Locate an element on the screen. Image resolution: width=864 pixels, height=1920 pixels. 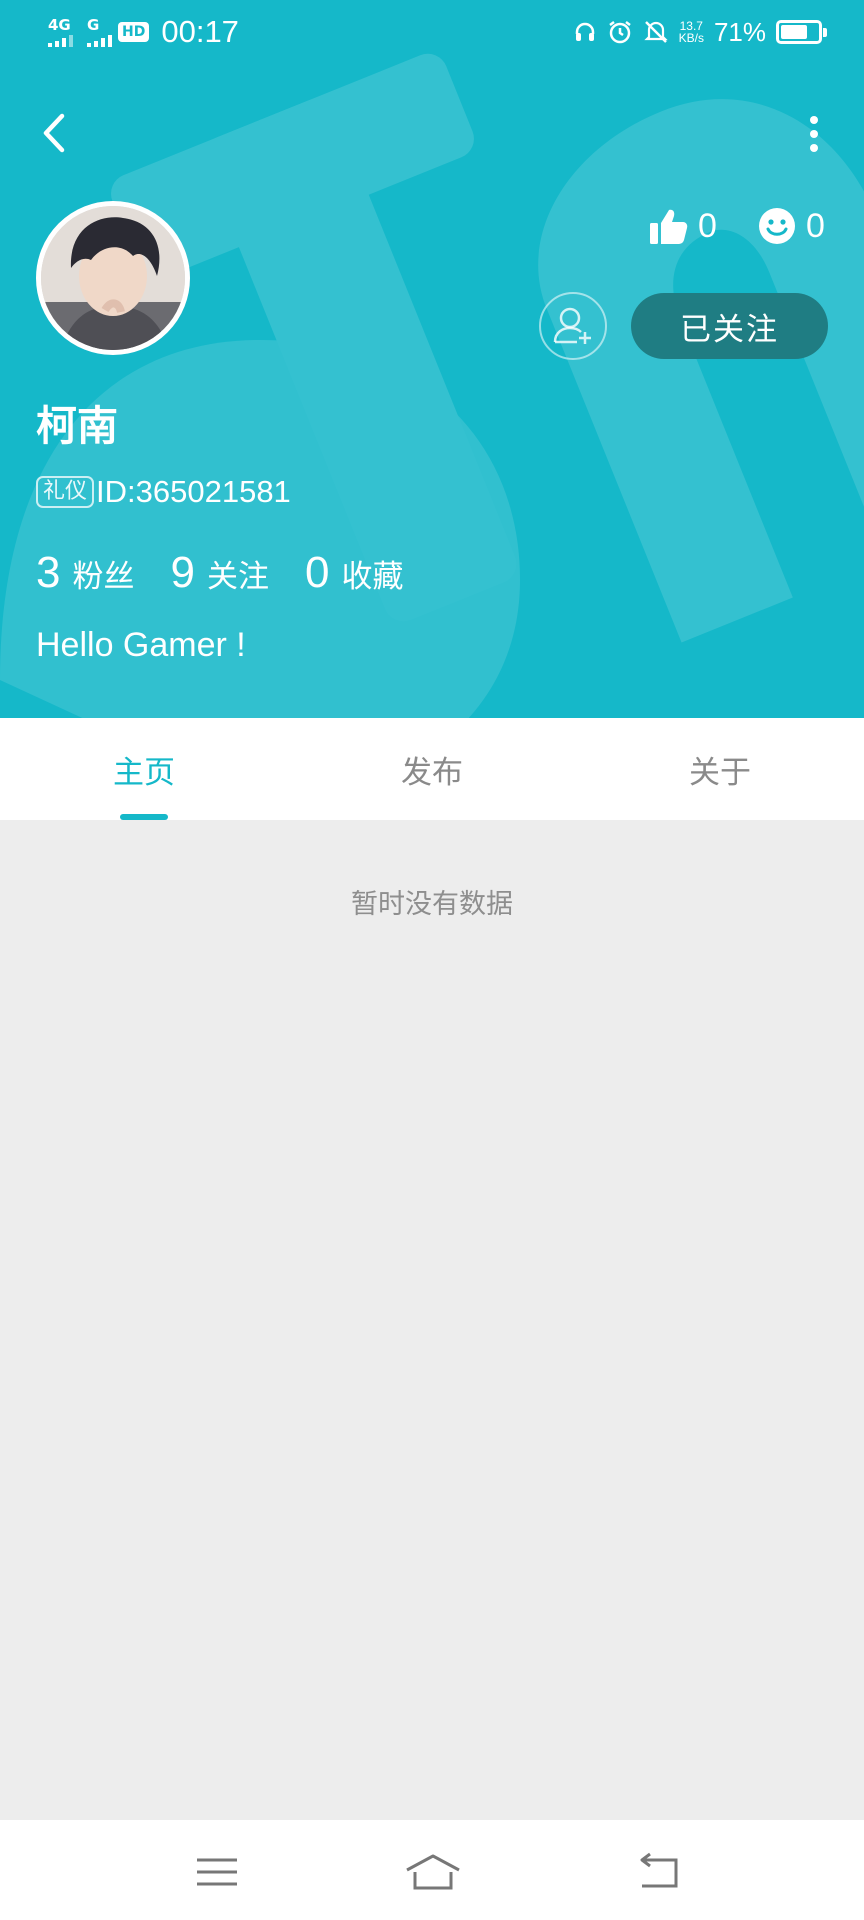
battery-icon is located at coordinates (801, 32).